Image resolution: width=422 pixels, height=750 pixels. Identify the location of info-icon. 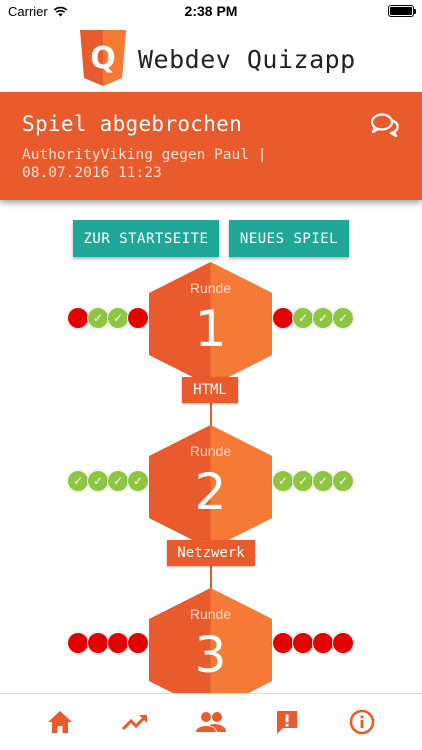
(362, 722).